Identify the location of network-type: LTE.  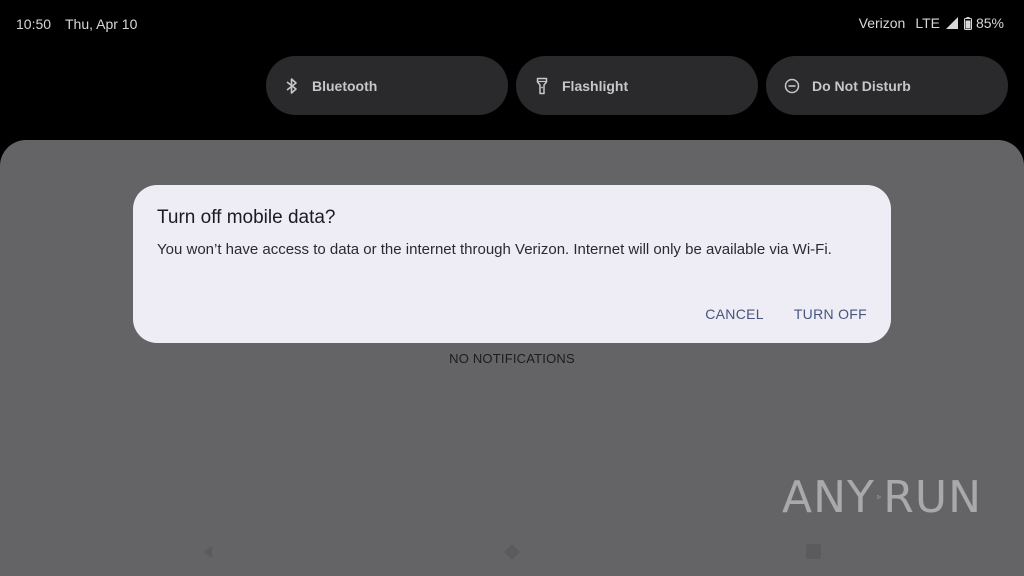
(927, 23).